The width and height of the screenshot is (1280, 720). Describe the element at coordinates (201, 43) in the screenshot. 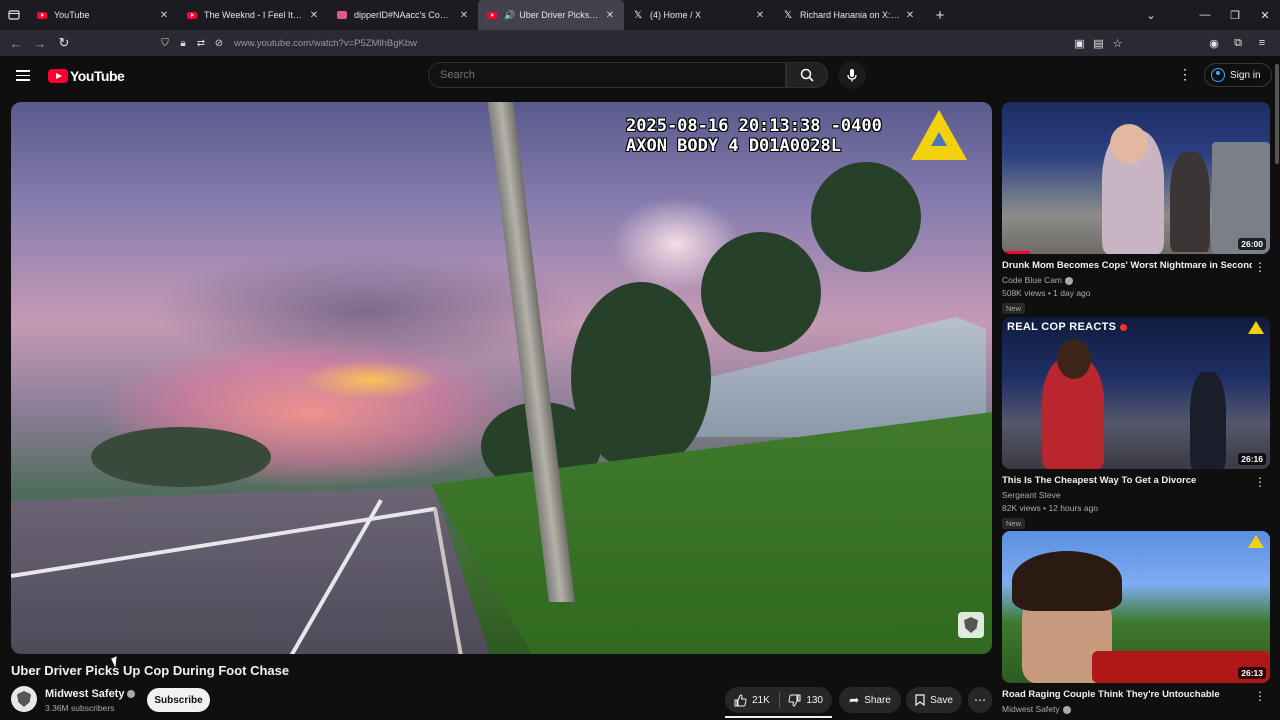

I see `permissions-icon: ⇄` at that location.